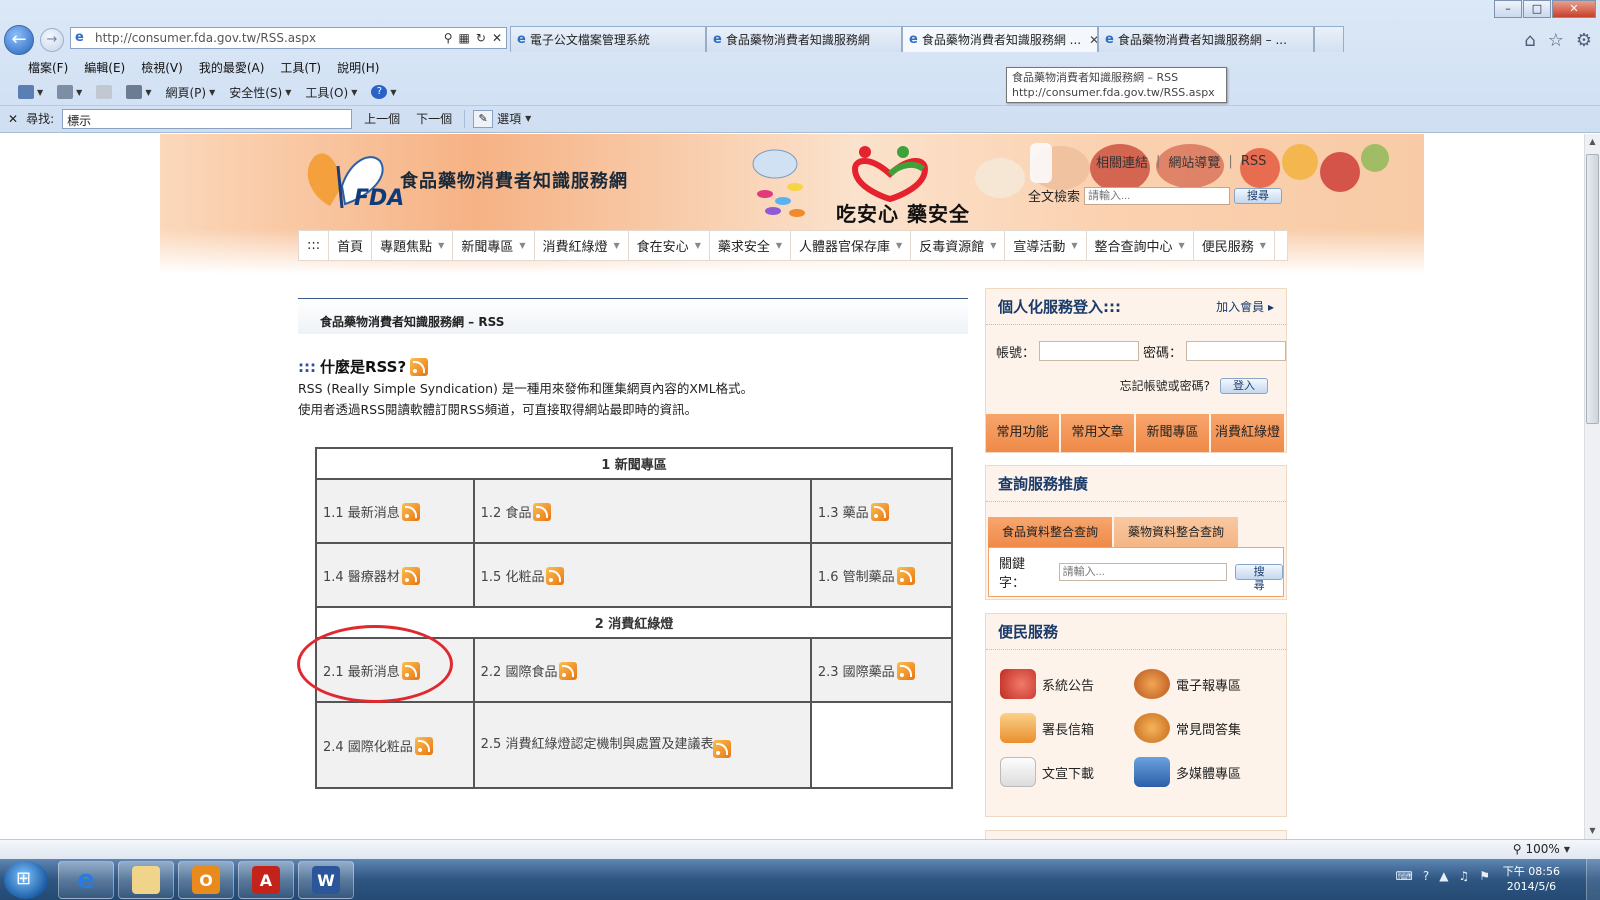  I want to click on feed-cell: 1.1 最新消息, so click(395, 511).